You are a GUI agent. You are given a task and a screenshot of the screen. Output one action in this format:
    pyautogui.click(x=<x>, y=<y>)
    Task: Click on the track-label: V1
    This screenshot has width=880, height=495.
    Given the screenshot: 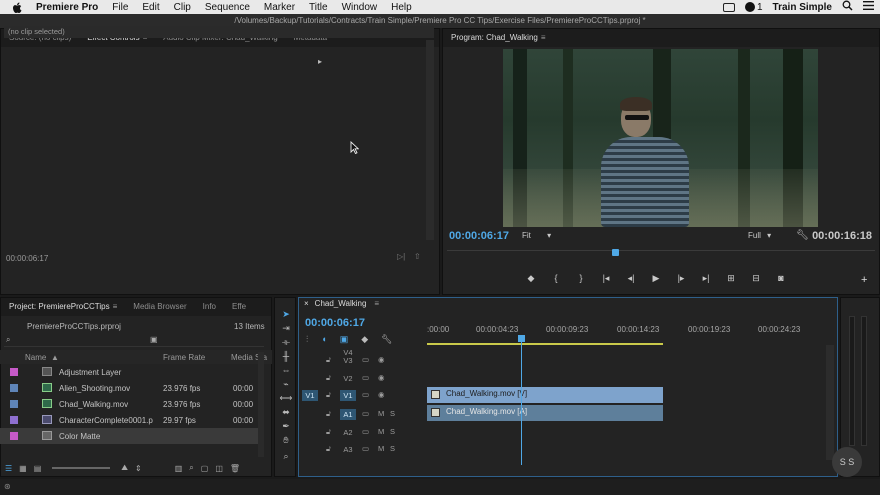 What is the action you would take?
    pyautogui.click(x=348, y=395)
    